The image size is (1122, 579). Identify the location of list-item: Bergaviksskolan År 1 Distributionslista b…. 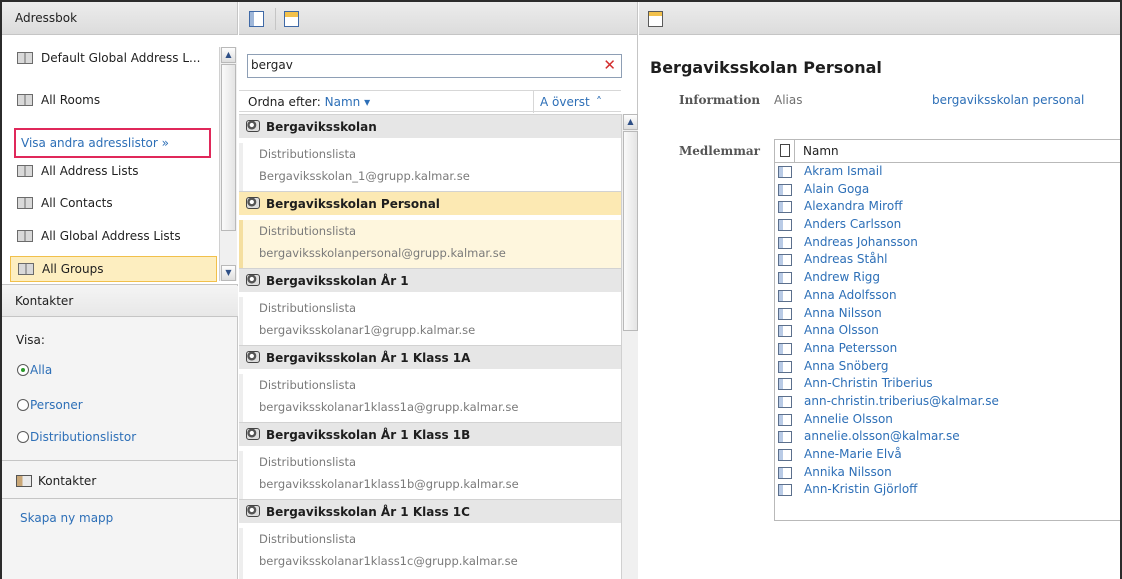
(430, 309).